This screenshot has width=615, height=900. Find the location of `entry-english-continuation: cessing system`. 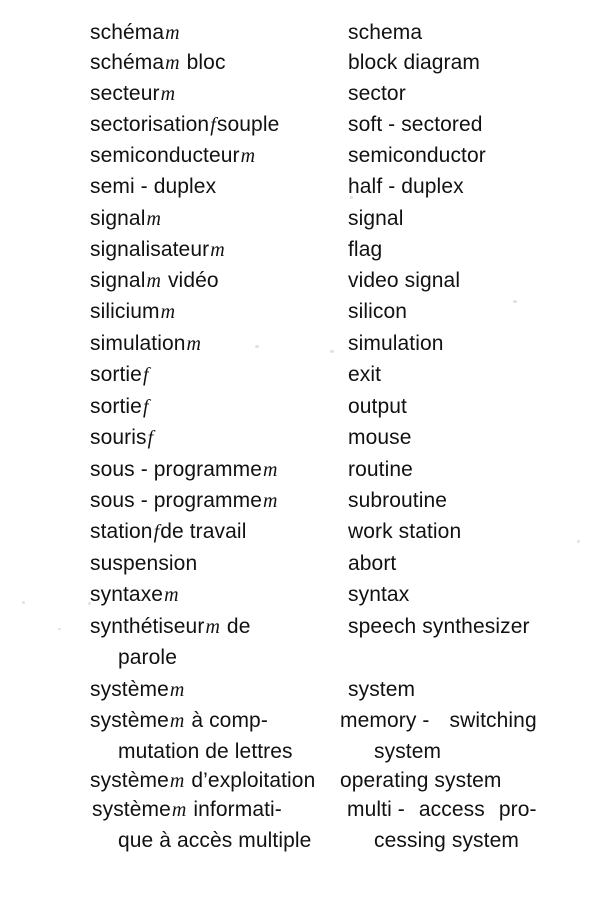

entry-english-continuation: cessing system is located at coordinates (446, 840).